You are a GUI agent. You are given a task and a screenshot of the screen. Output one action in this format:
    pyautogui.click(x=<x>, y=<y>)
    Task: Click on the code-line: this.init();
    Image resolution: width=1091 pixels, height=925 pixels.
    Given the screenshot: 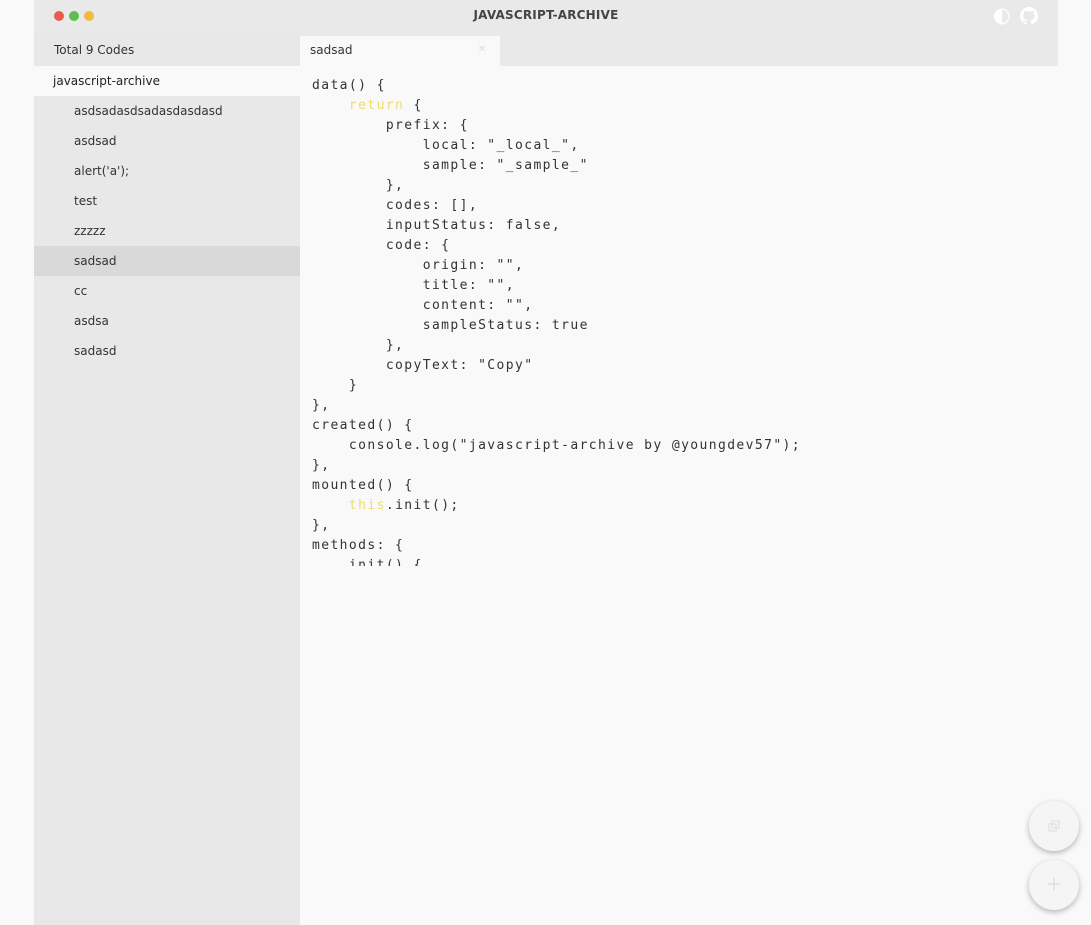 What is the action you would take?
    pyautogui.click(x=404, y=505)
    